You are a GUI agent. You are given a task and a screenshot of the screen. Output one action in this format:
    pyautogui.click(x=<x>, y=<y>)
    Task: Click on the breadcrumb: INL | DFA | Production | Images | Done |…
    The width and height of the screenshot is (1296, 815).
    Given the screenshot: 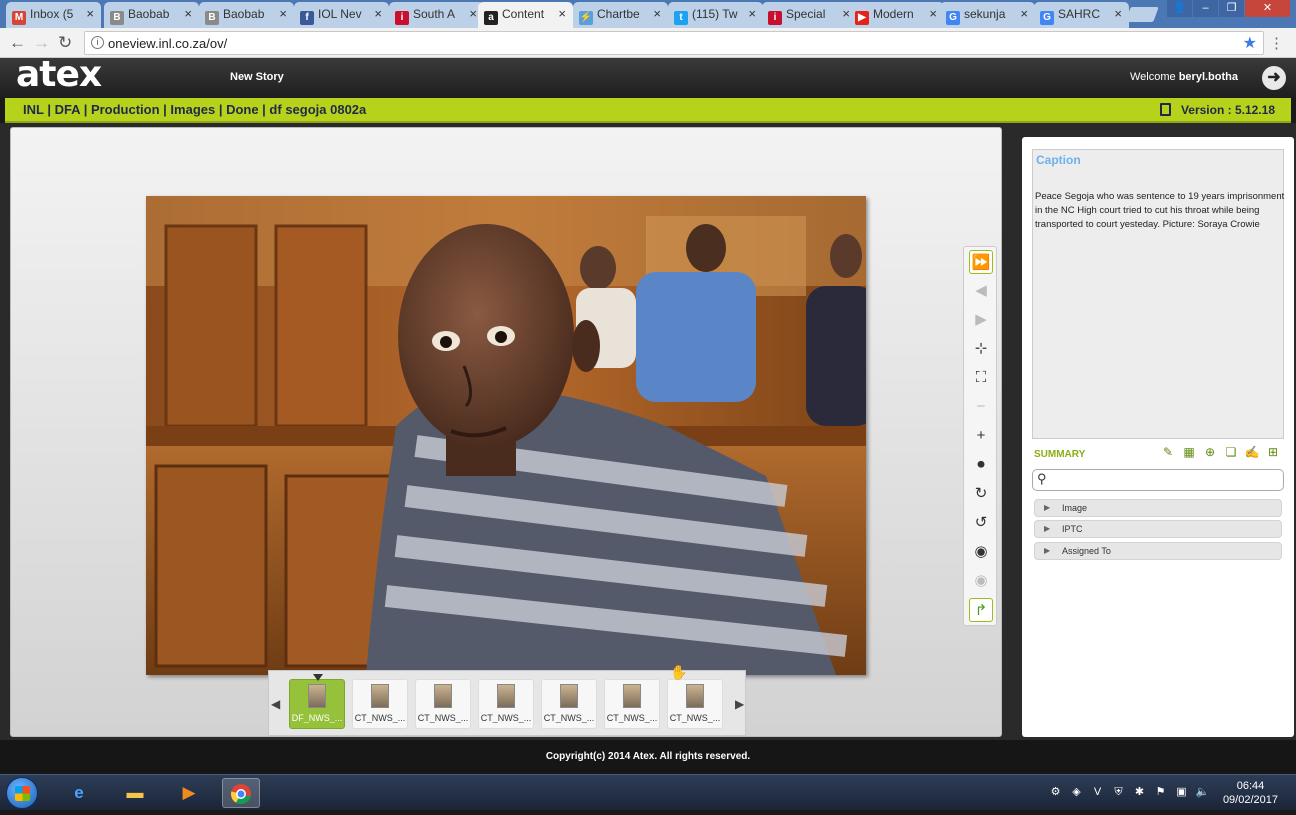 What is the action you would take?
    pyautogui.click(x=194, y=109)
    